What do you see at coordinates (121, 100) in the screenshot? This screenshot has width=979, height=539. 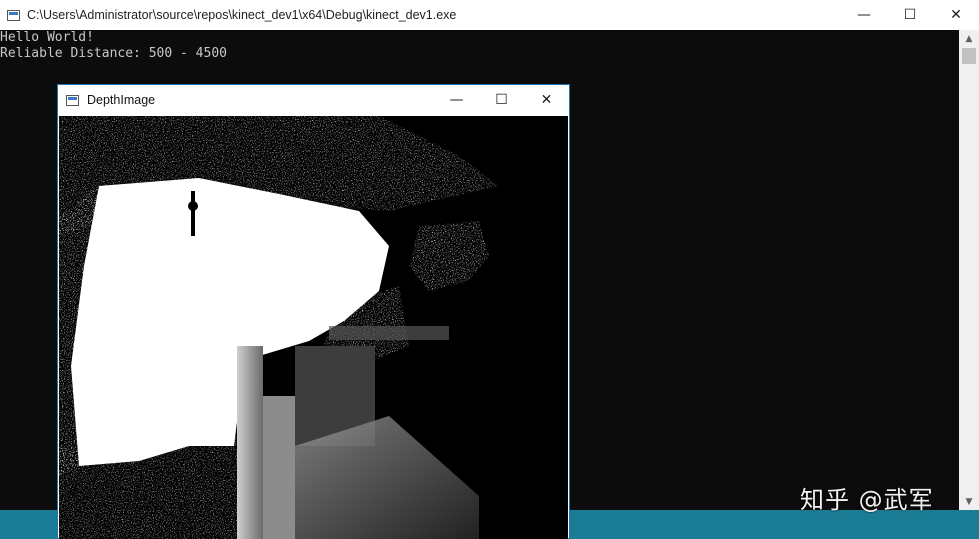 I see `depth-window-title: DepthImage` at bounding box center [121, 100].